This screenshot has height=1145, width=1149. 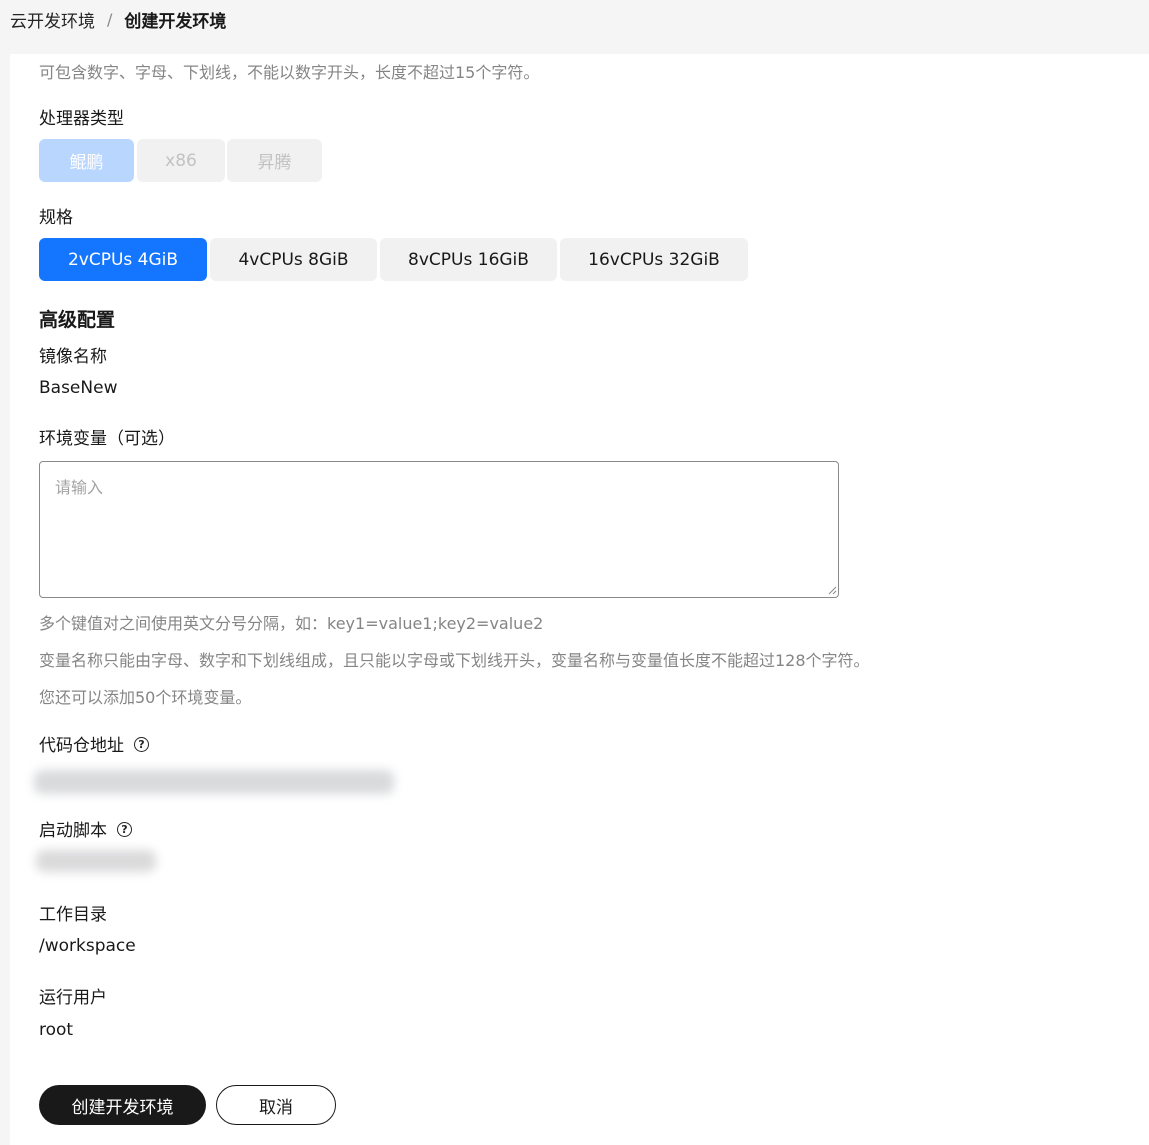 I want to click on breadcrumb-current: 创建开发环境, so click(x=175, y=21).